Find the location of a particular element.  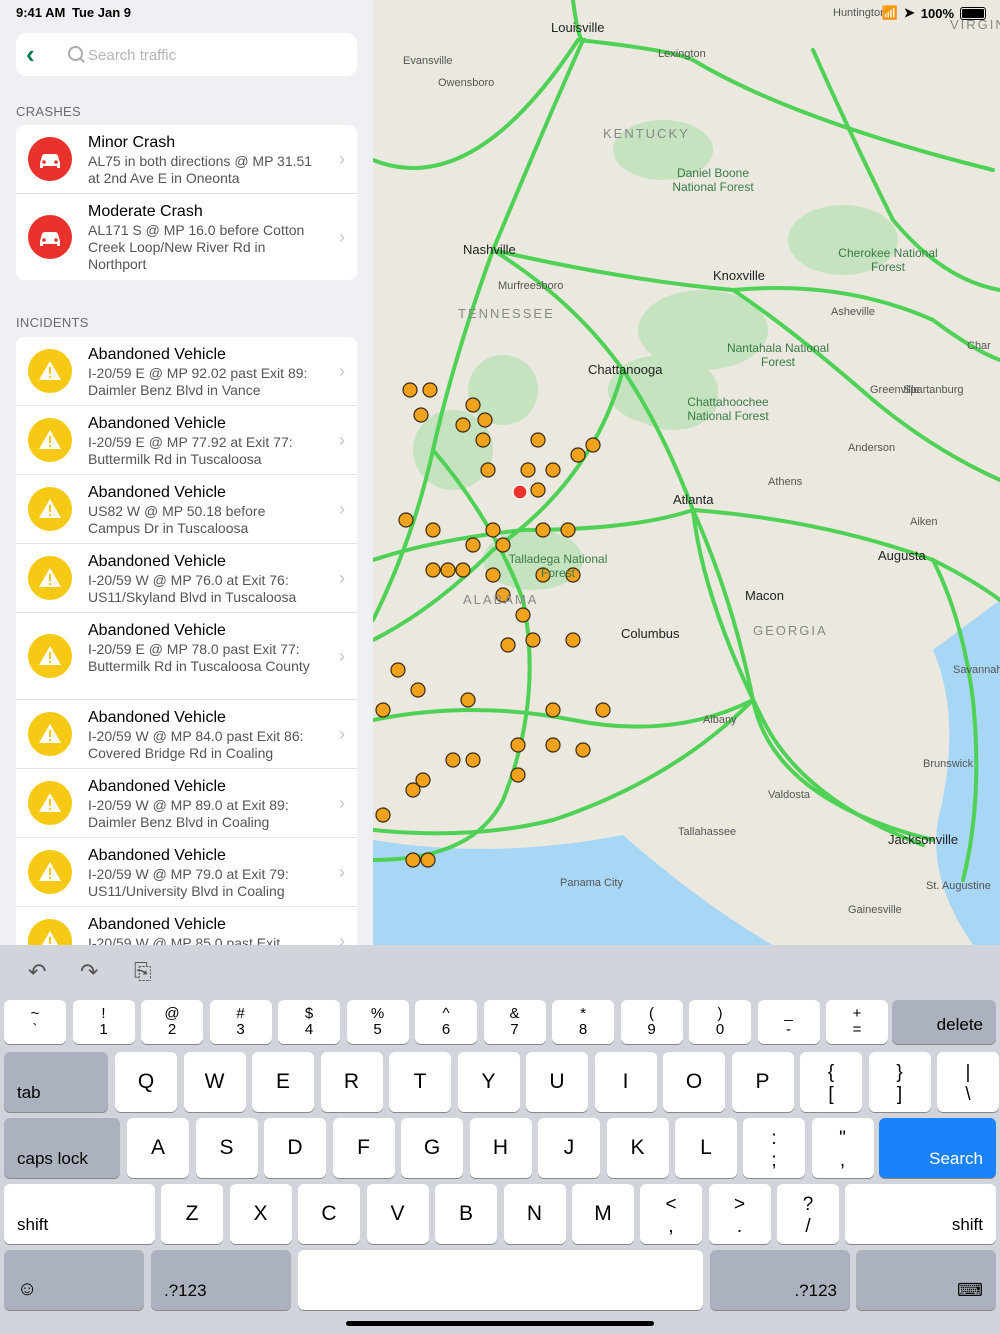

space-key is located at coordinates (500, 1280).